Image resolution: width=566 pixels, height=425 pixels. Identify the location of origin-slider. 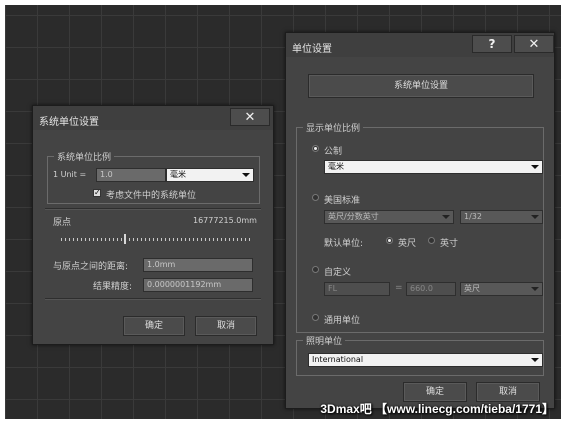
(156, 239).